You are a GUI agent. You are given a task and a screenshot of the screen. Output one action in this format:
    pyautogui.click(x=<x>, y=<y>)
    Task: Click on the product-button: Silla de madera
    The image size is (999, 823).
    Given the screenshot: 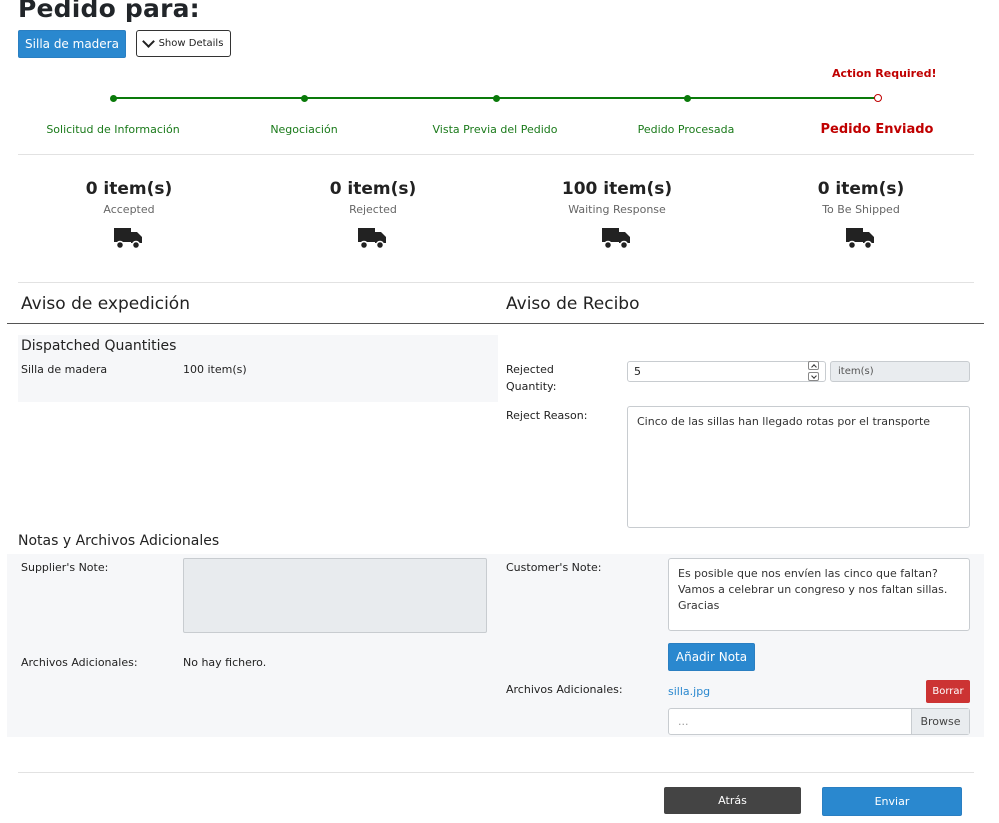 What is the action you would take?
    pyautogui.click(x=72, y=44)
    